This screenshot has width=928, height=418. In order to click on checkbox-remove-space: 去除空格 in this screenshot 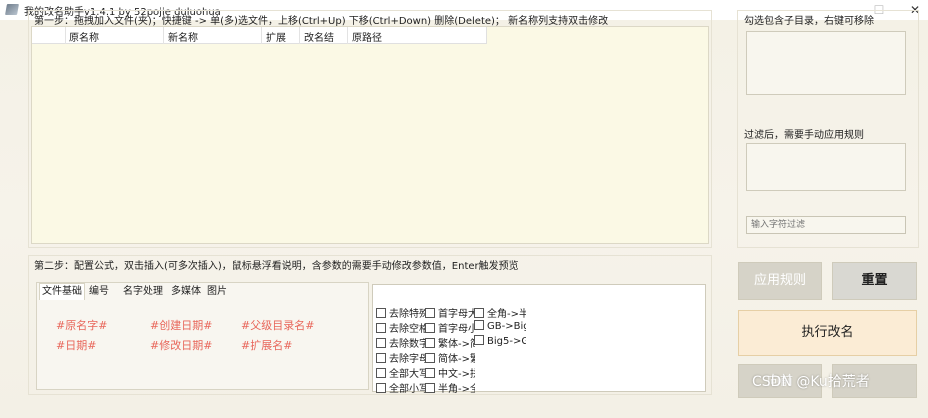, I will do `click(401, 327)`.